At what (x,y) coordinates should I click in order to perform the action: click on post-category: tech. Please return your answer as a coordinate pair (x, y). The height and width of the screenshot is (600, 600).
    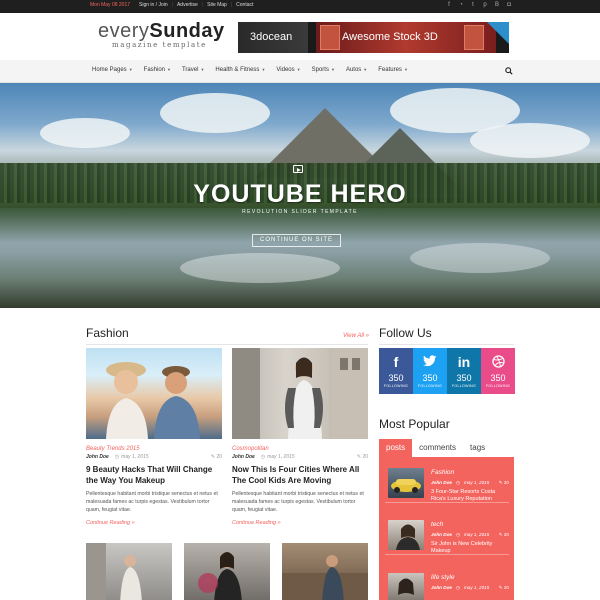
    Looking at the image, I should click on (437, 524).